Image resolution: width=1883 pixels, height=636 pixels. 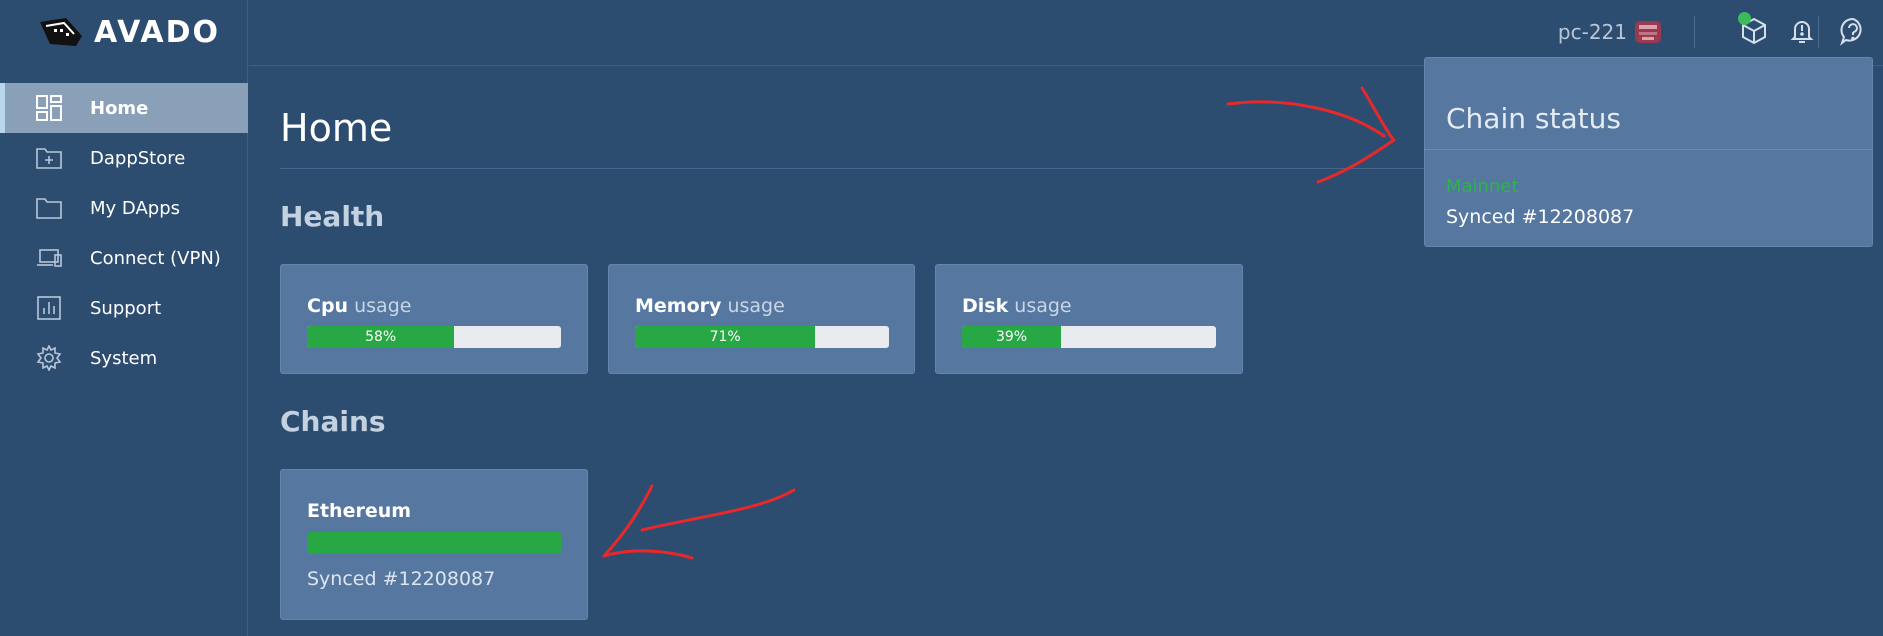 I want to click on cpu-usage-card: Cpu usage 58%, so click(x=434, y=319).